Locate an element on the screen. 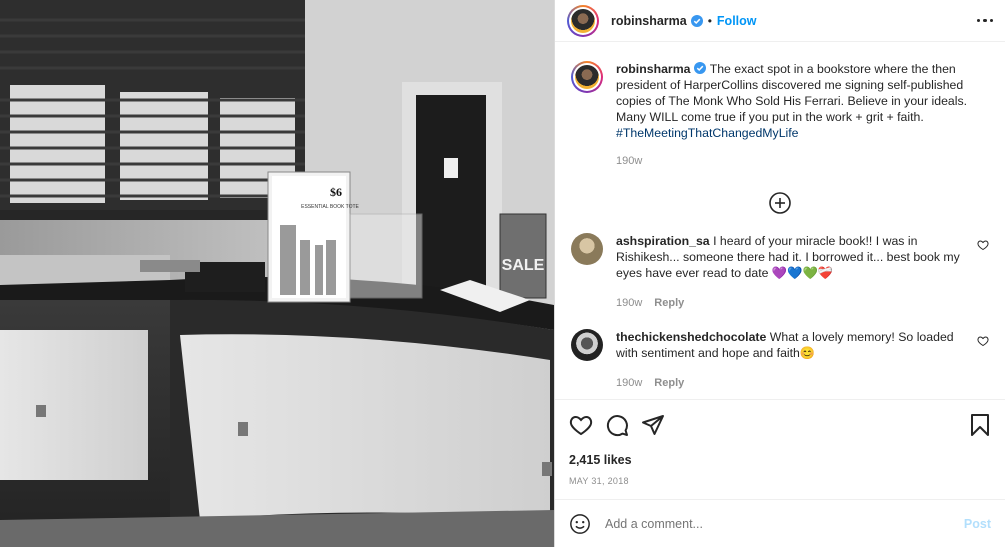  comment-icon is located at coordinates (617, 425).